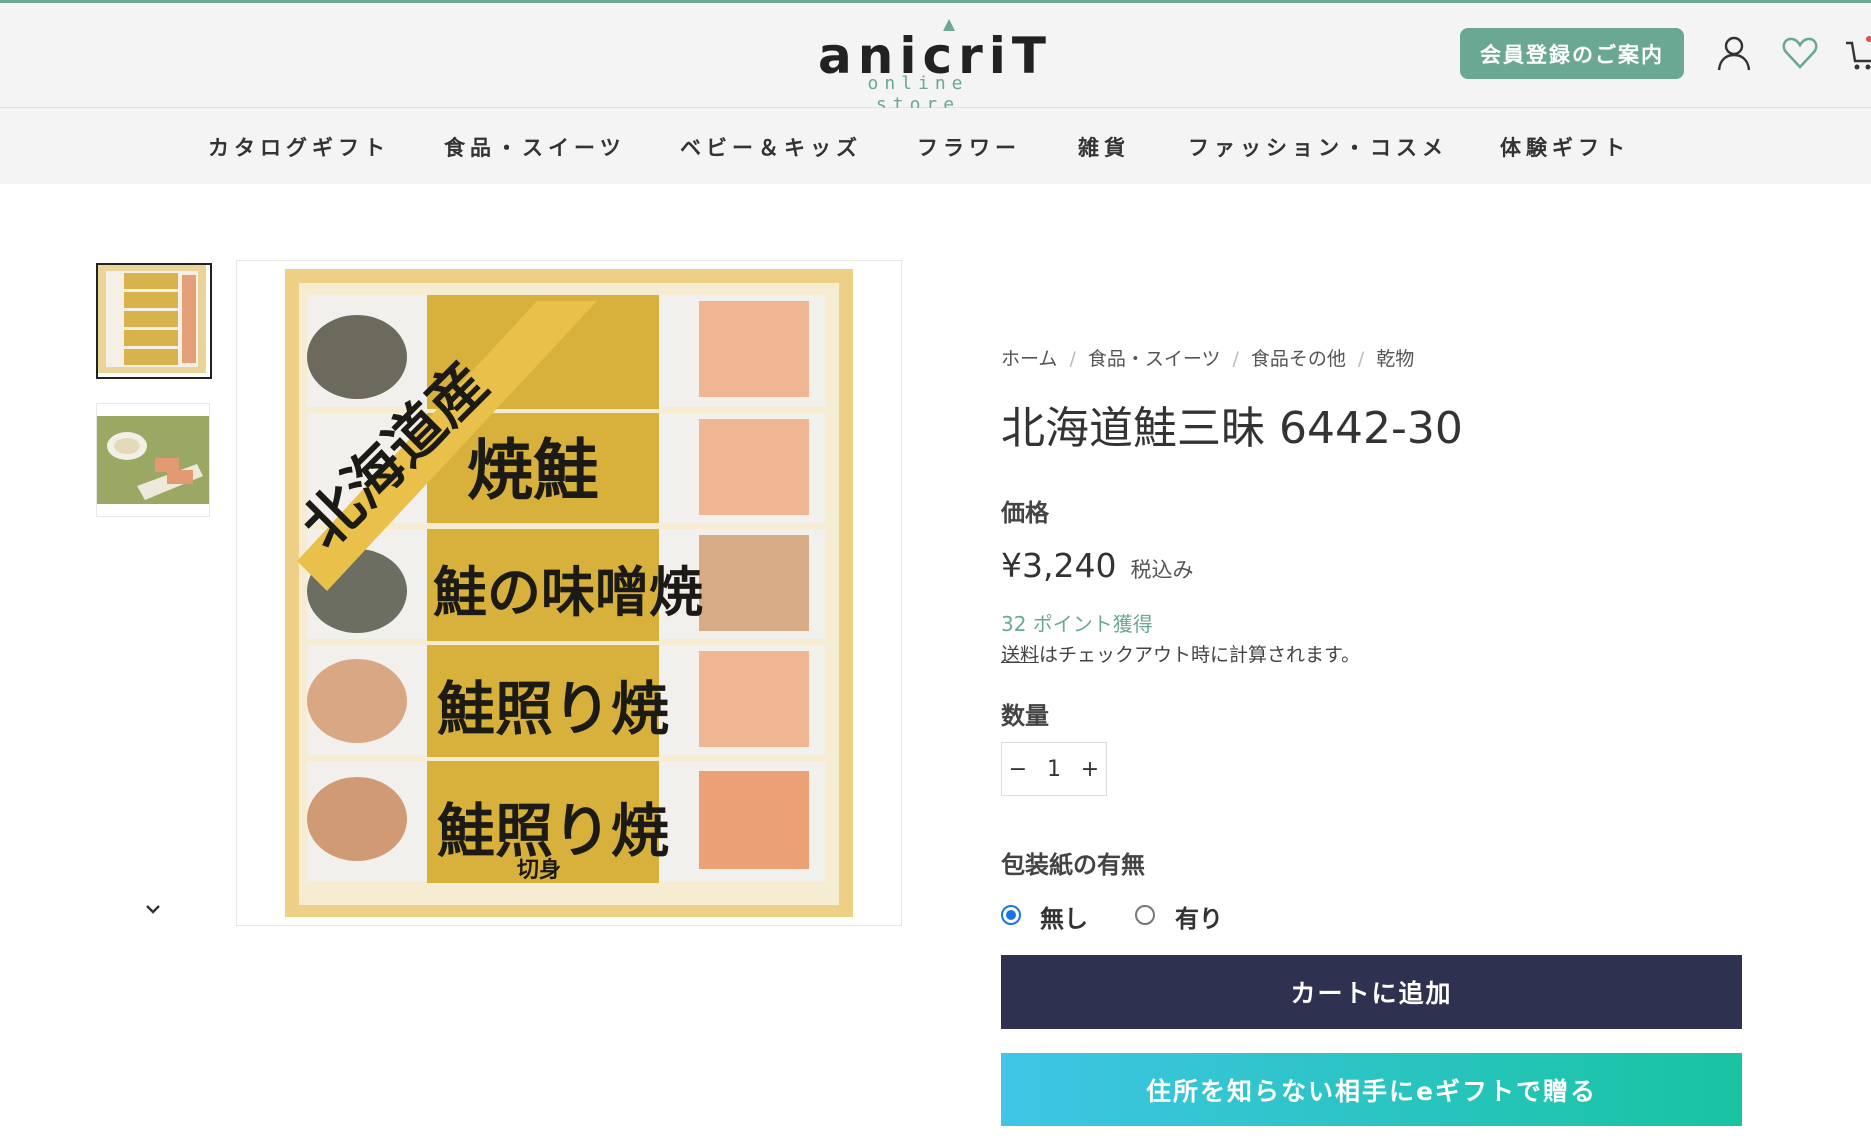  I want to click on breadcrumb-home: ホーム, so click(1029, 359).